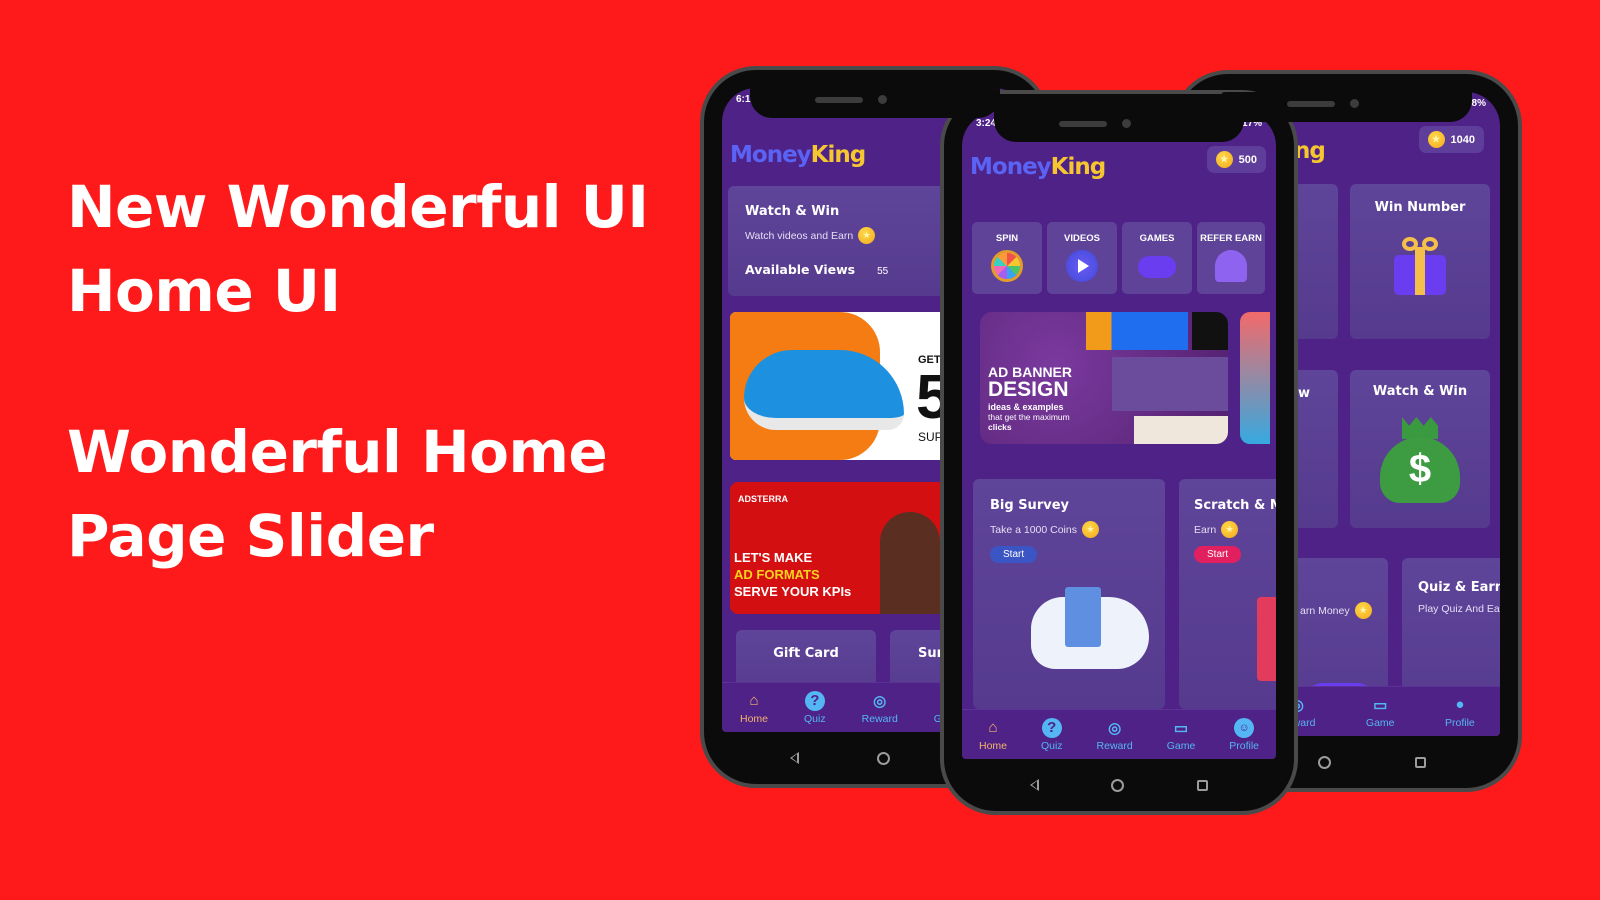 Image resolution: width=1600 pixels, height=900 pixels. Describe the element at coordinates (1266, 639) in the screenshot. I see `scratch-card-illustration` at that location.